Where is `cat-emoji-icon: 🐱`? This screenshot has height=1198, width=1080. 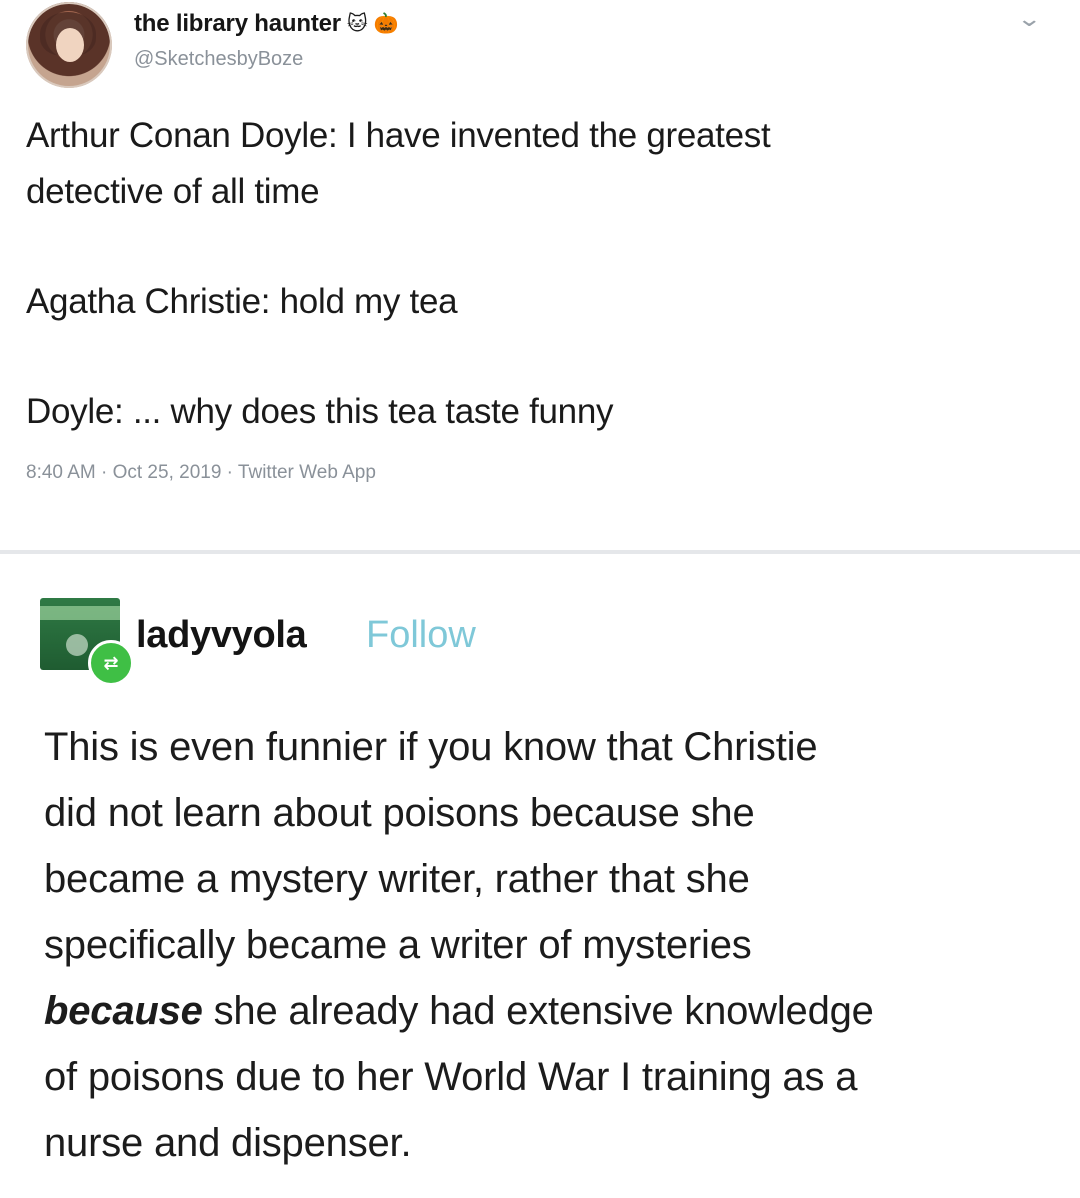 cat-emoji-icon: 🐱 is located at coordinates (357, 24).